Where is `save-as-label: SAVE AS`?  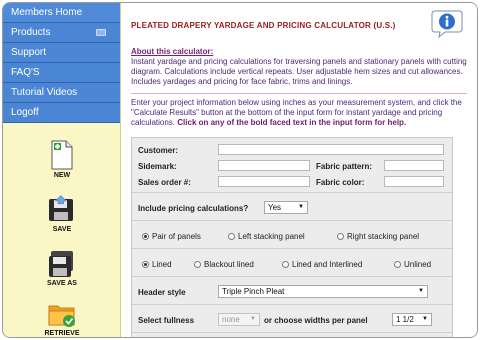
save-as-label: SAVE AS is located at coordinates (62, 283).